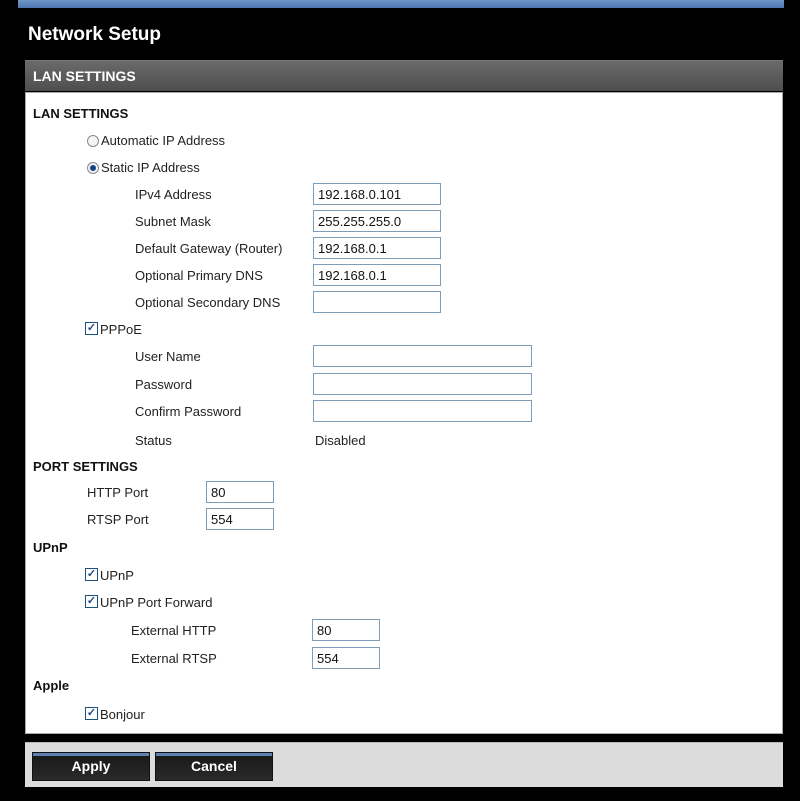  I want to click on upnp-label: UPnP, so click(117, 575).